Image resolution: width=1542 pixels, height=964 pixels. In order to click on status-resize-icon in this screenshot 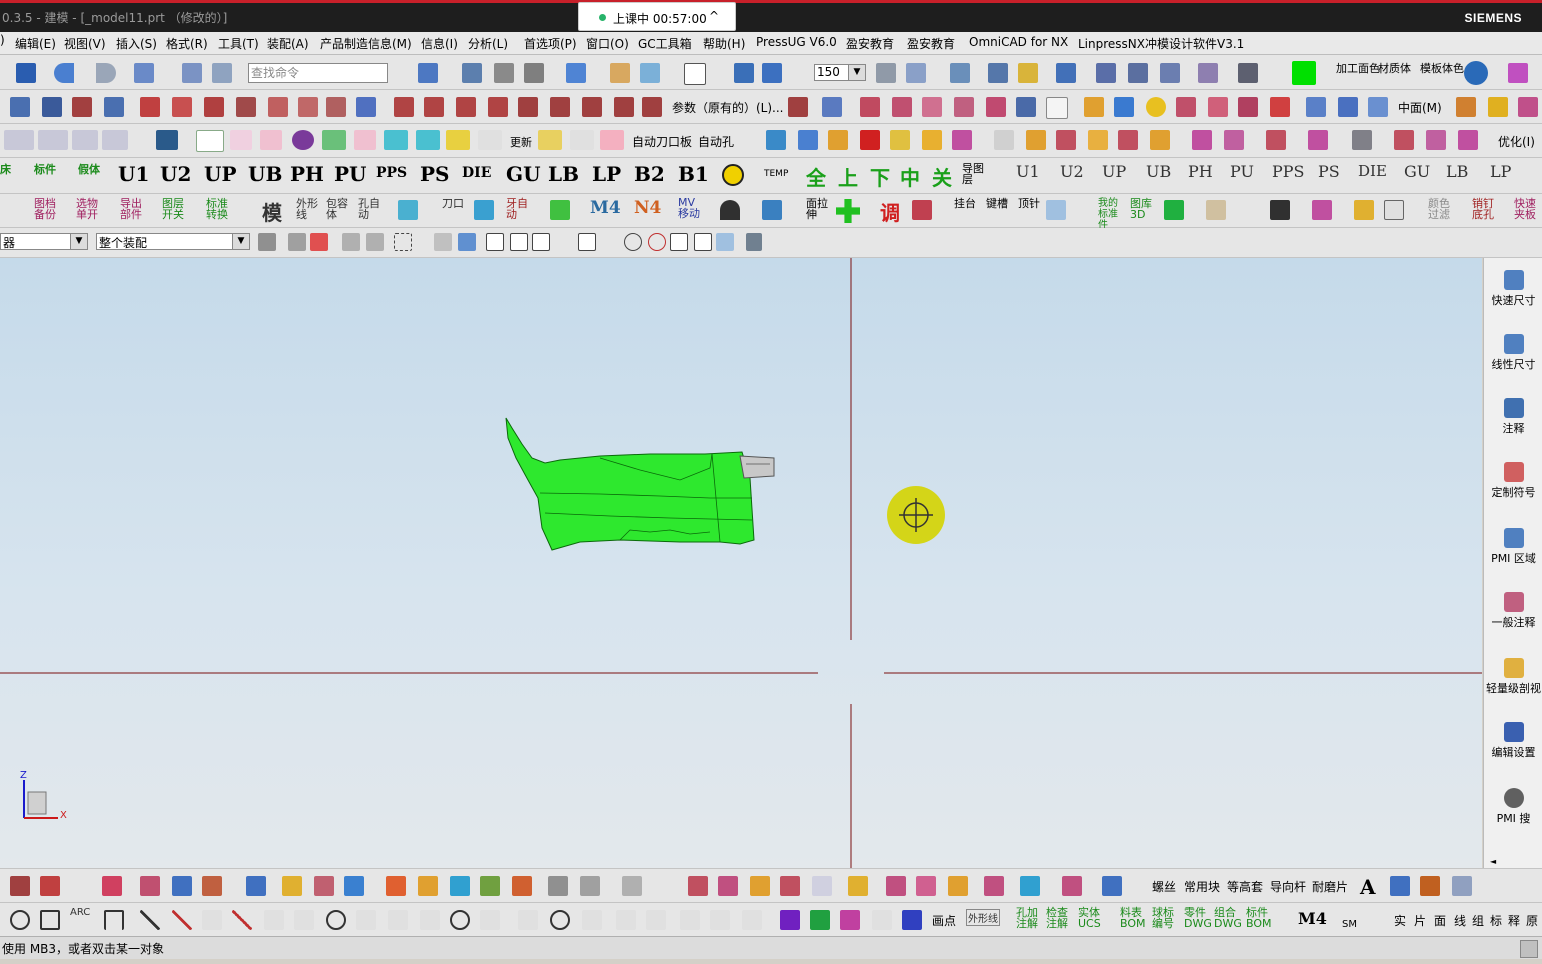, I will do `click(1529, 949)`.